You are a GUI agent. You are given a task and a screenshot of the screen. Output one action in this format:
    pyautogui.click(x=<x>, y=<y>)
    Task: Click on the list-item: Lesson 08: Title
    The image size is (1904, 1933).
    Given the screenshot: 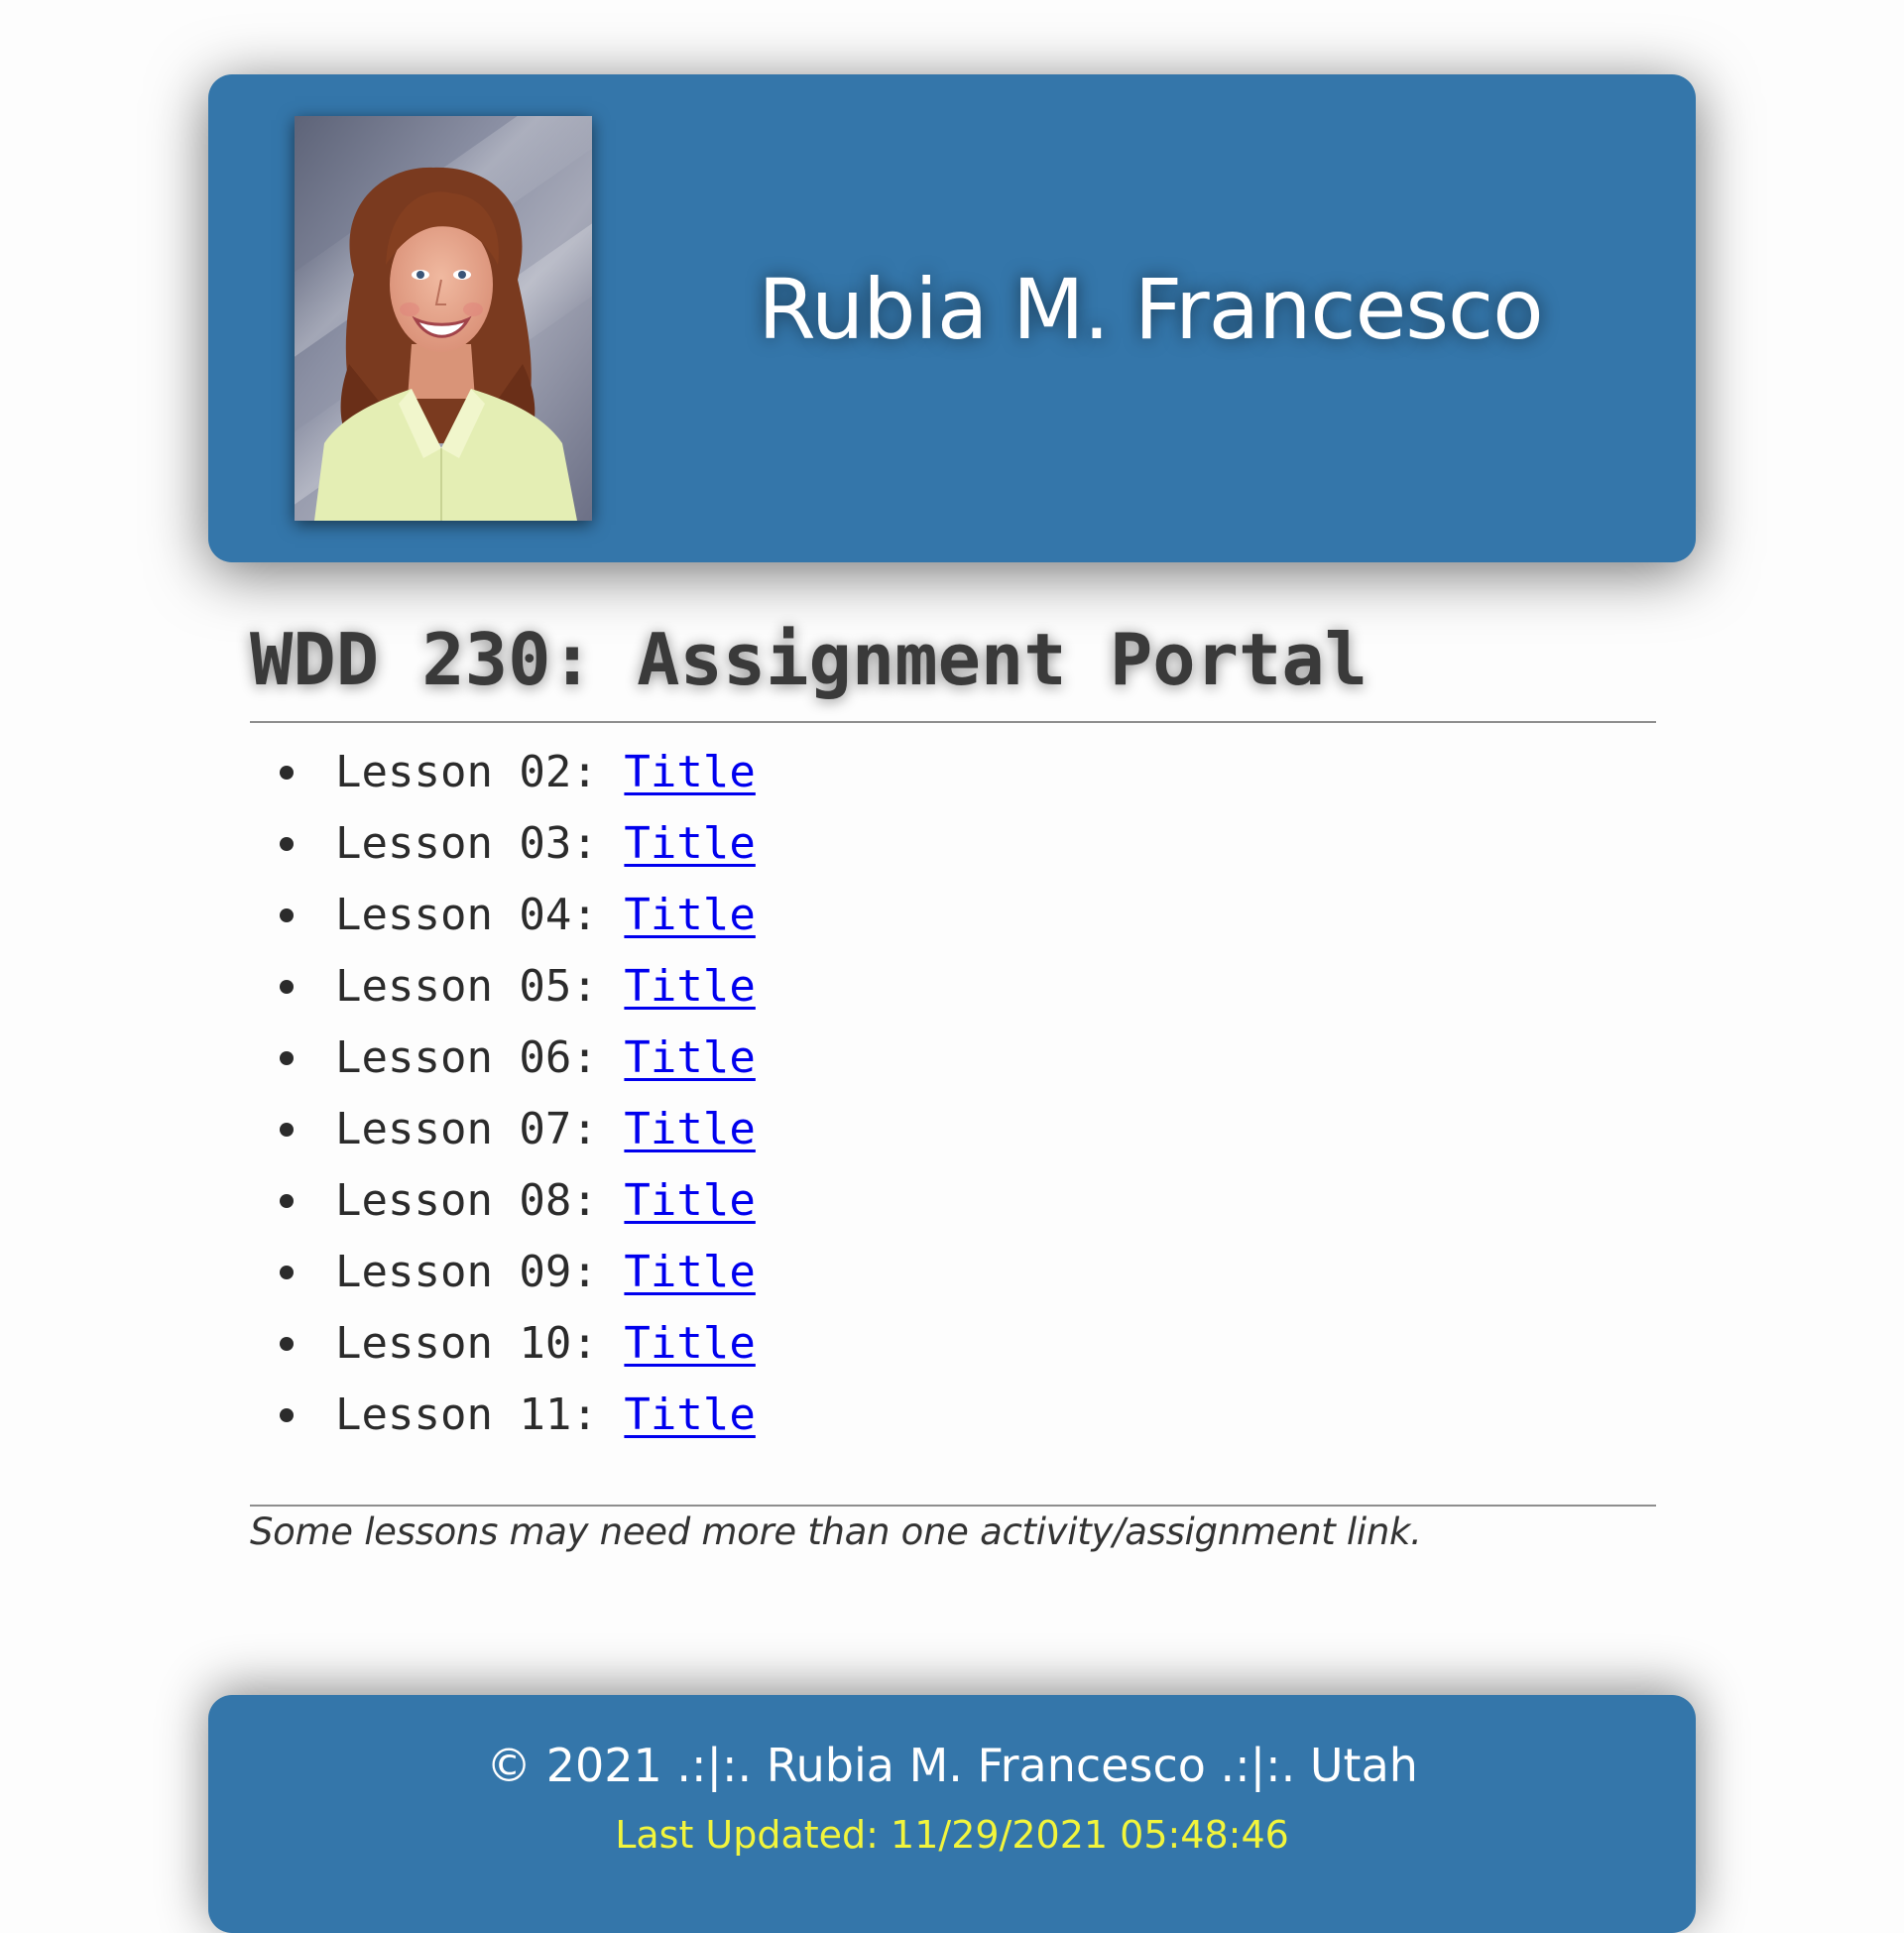 What is the action you would take?
    pyautogui.click(x=968, y=1201)
    